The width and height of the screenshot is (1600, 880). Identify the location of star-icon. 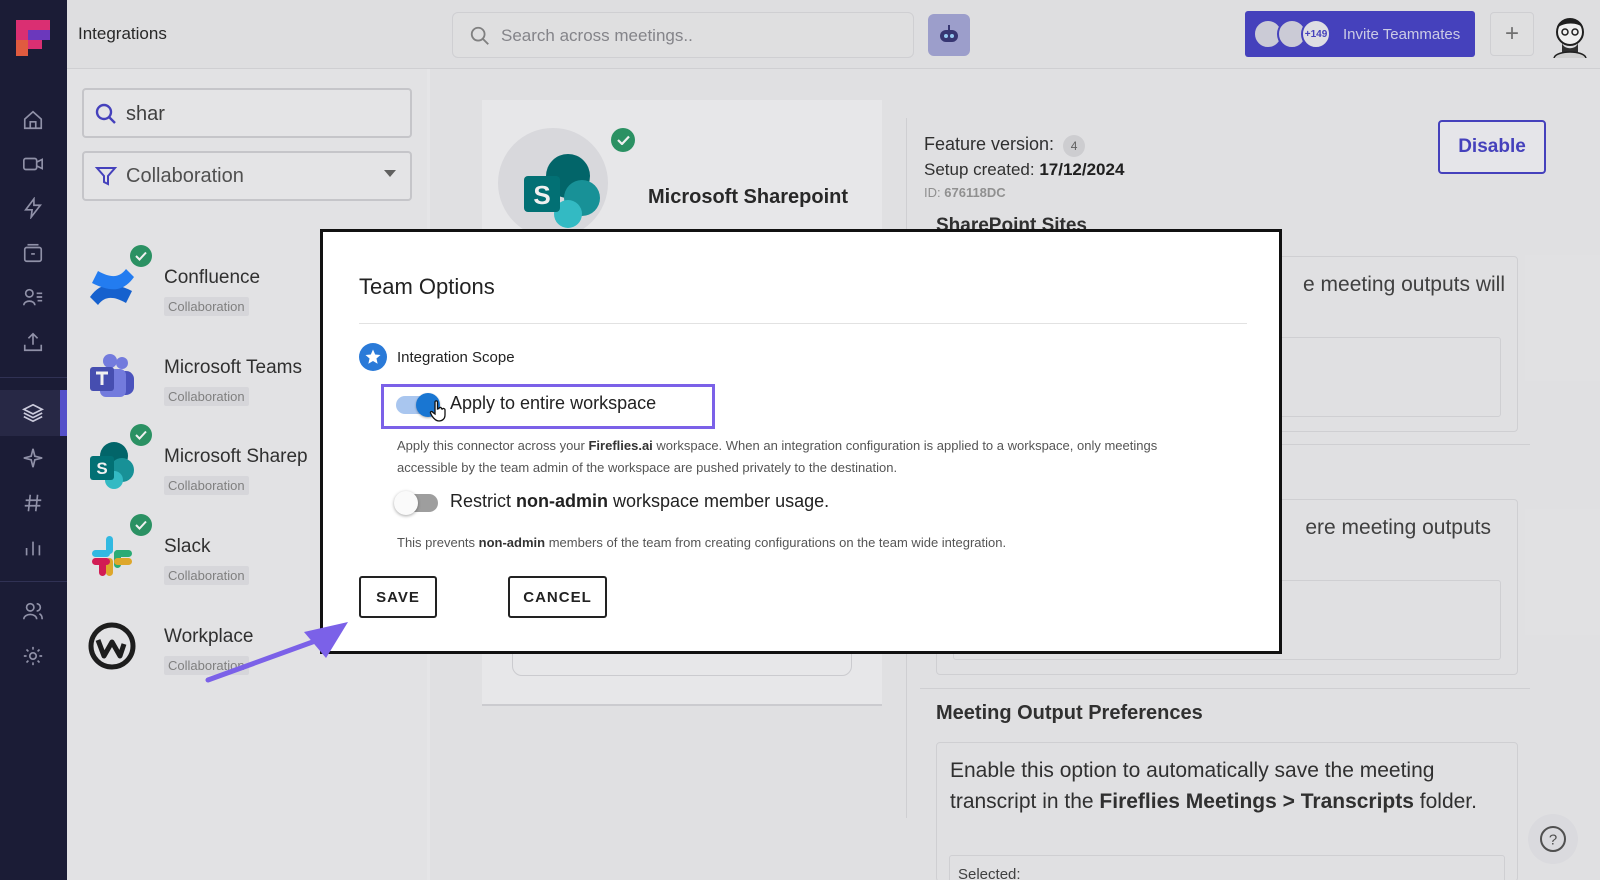
(373, 357).